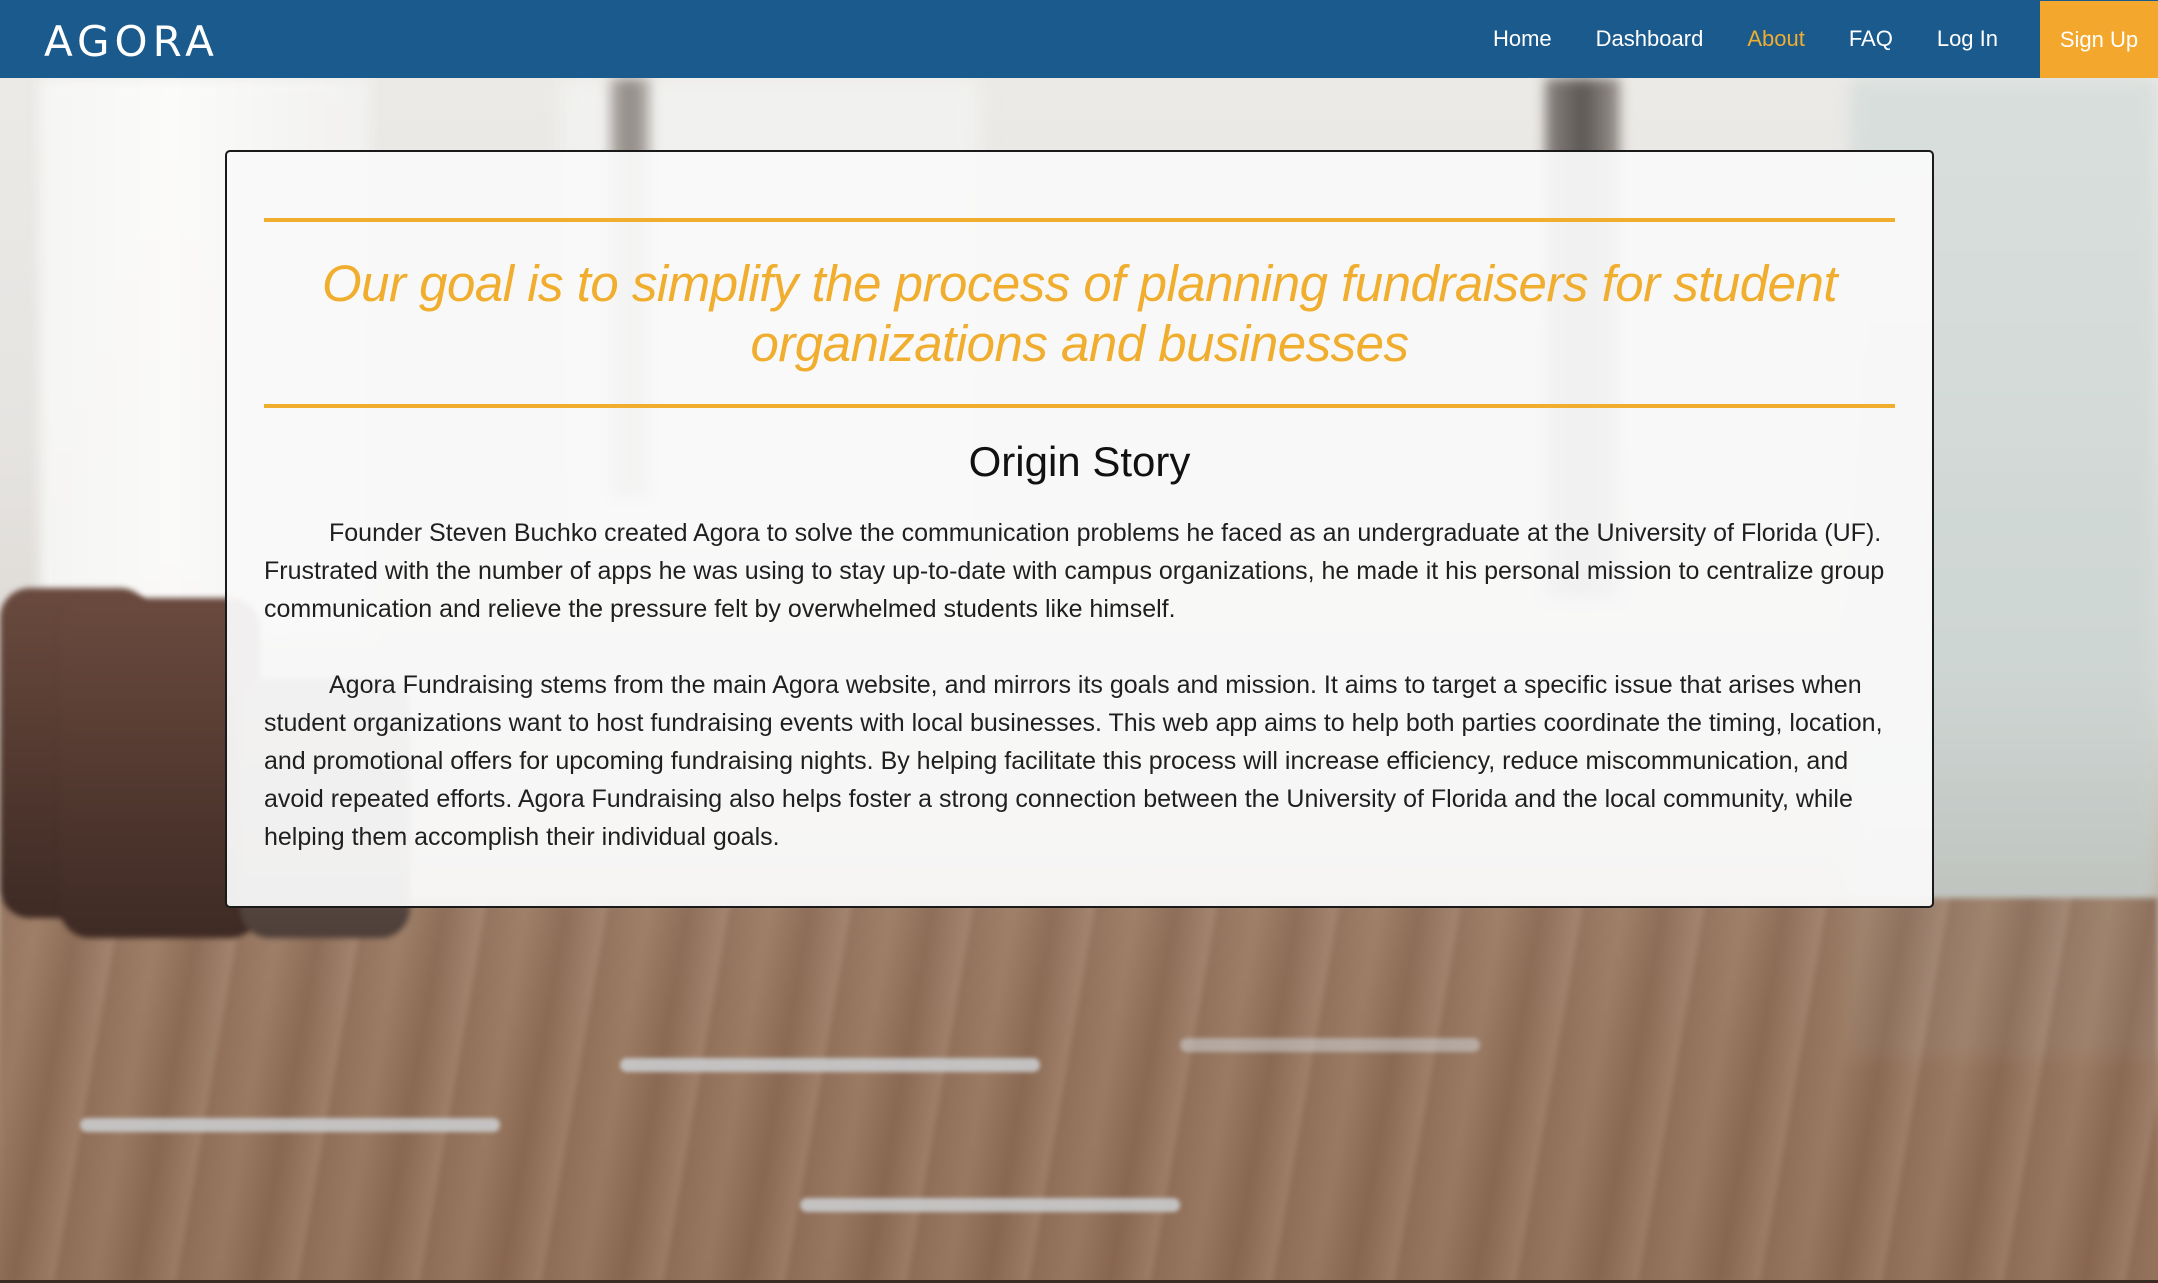 Image resolution: width=2158 pixels, height=1283 pixels. I want to click on logo-text: AGORA, so click(131, 41).